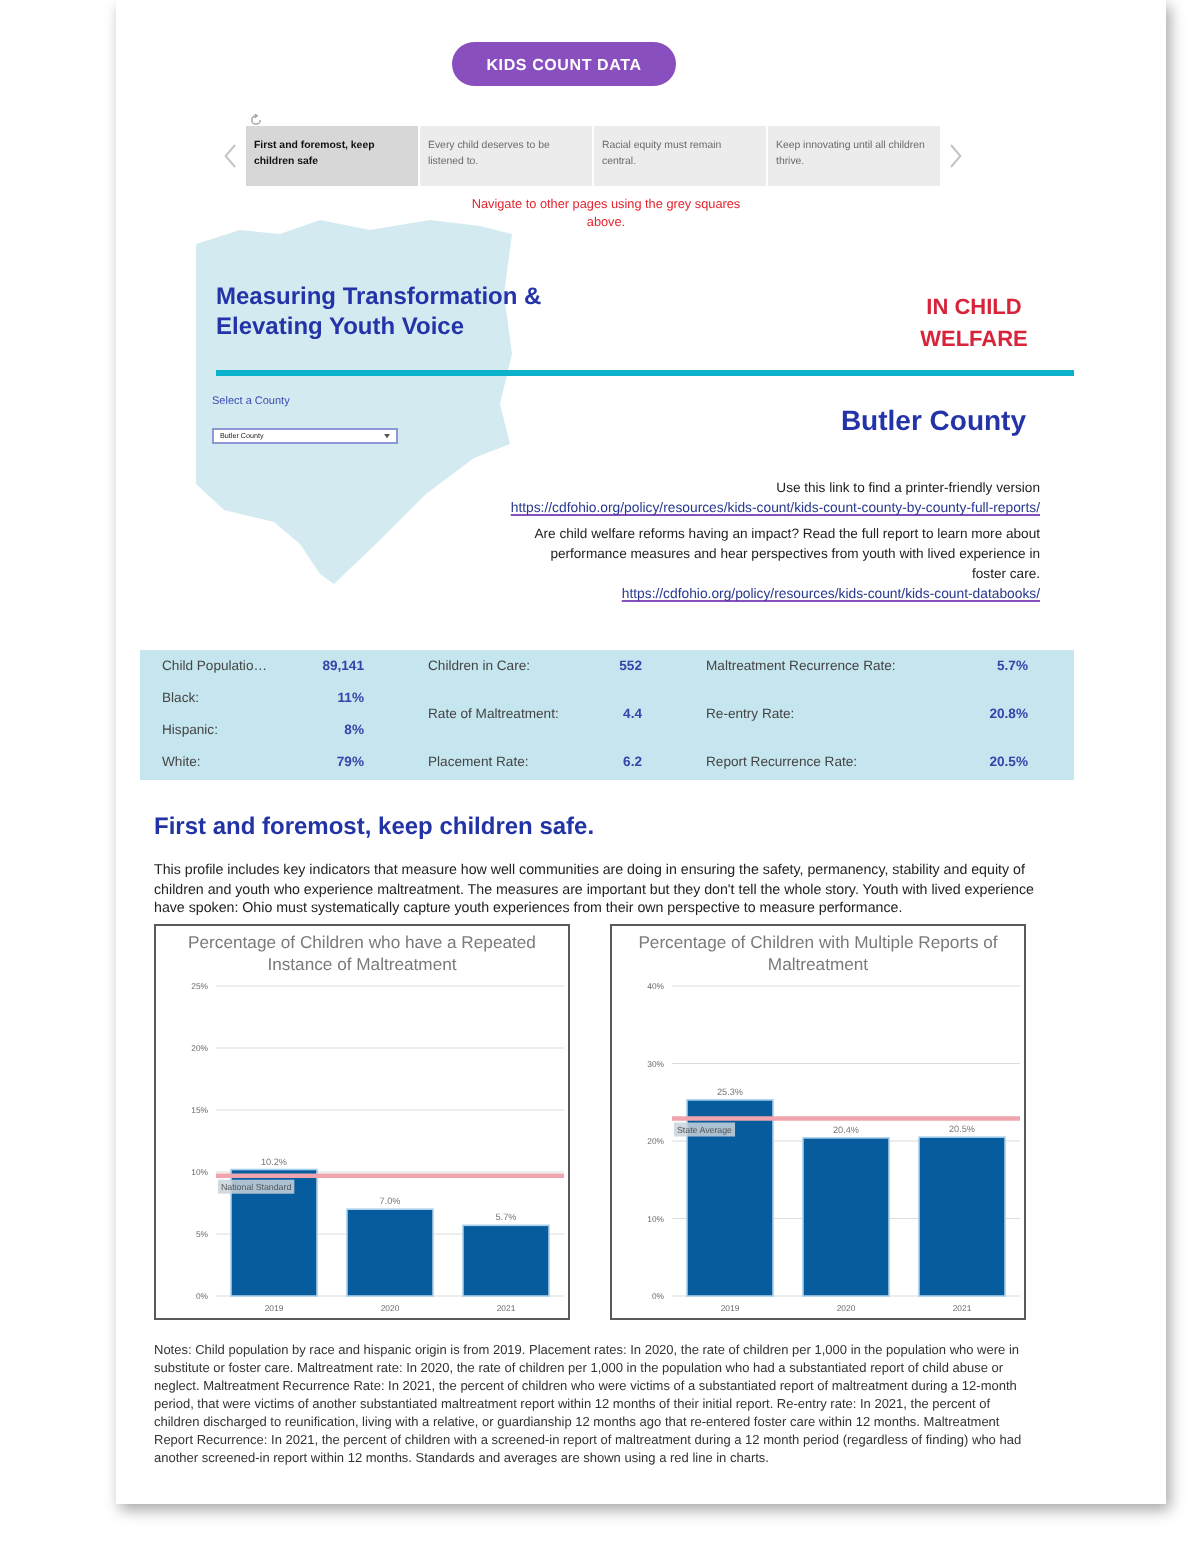  Describe the element at coordinates (956, 156) in the screenshot. I see `chevron-right-icon` at that location.